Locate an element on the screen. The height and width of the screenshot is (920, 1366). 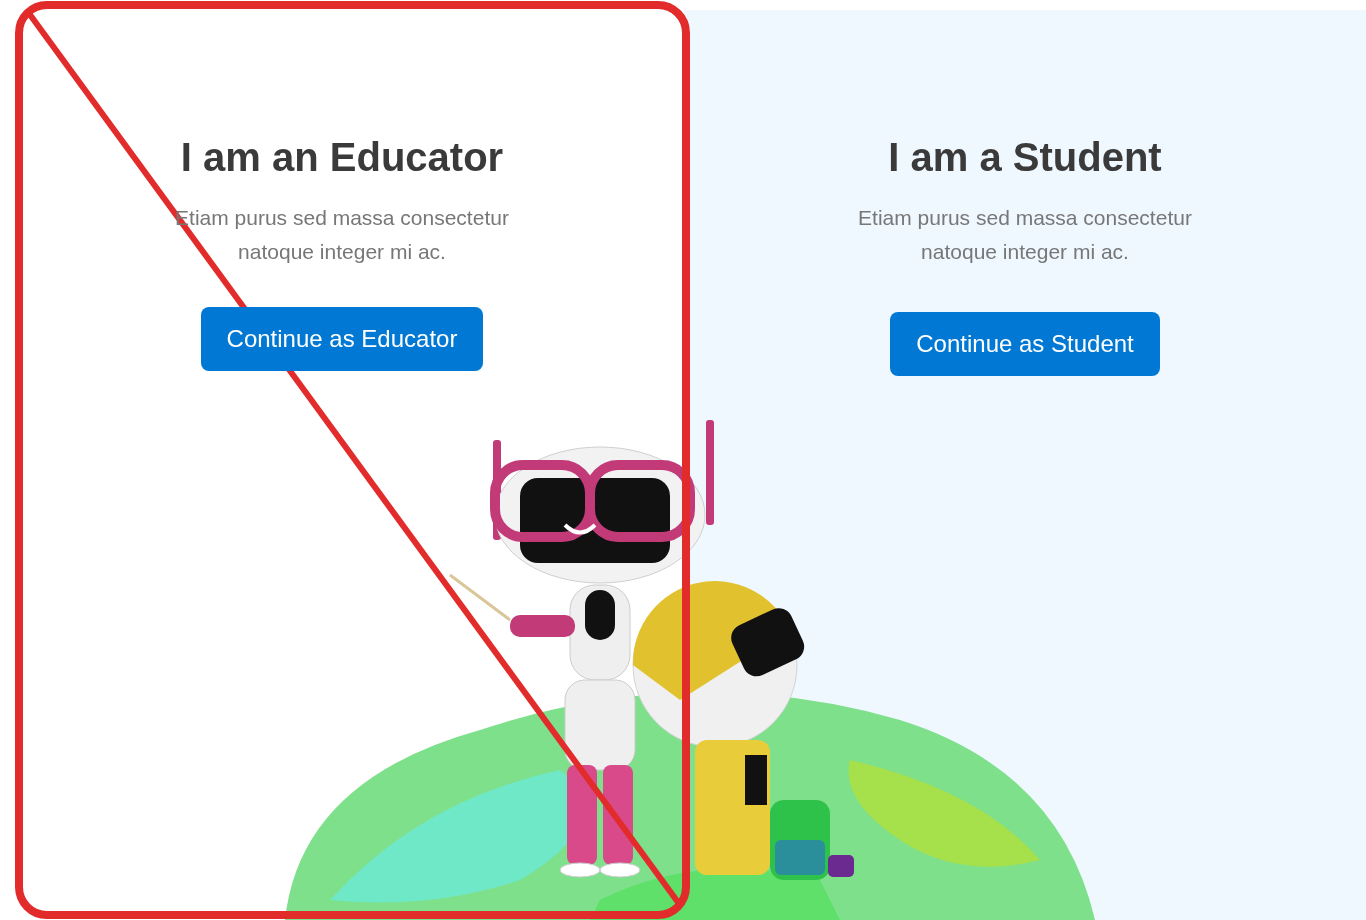
card-title: I am an Educator is located at coordinates (342, 157).